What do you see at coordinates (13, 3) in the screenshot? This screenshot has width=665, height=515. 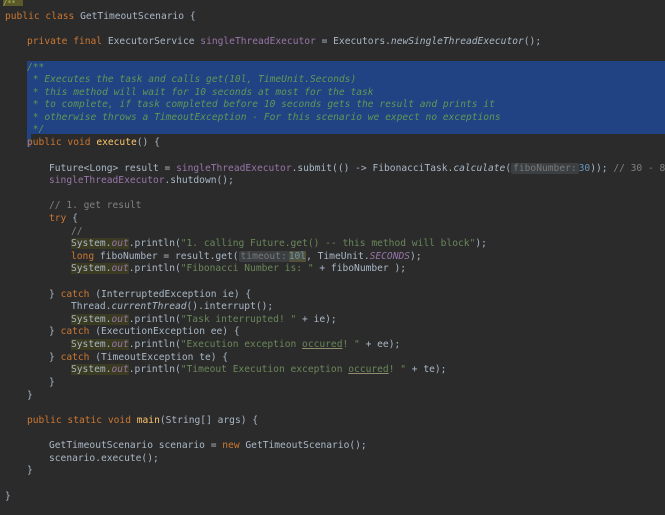 I see `fold-marker: /**` at bounding box center [13, 3].